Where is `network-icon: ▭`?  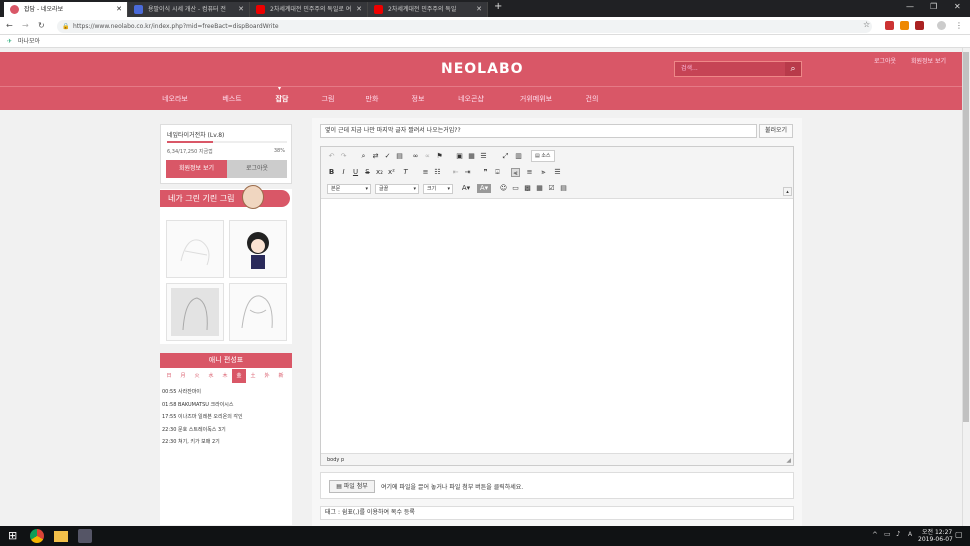 network-icon: ▭ is located at coordinates (887, 534).